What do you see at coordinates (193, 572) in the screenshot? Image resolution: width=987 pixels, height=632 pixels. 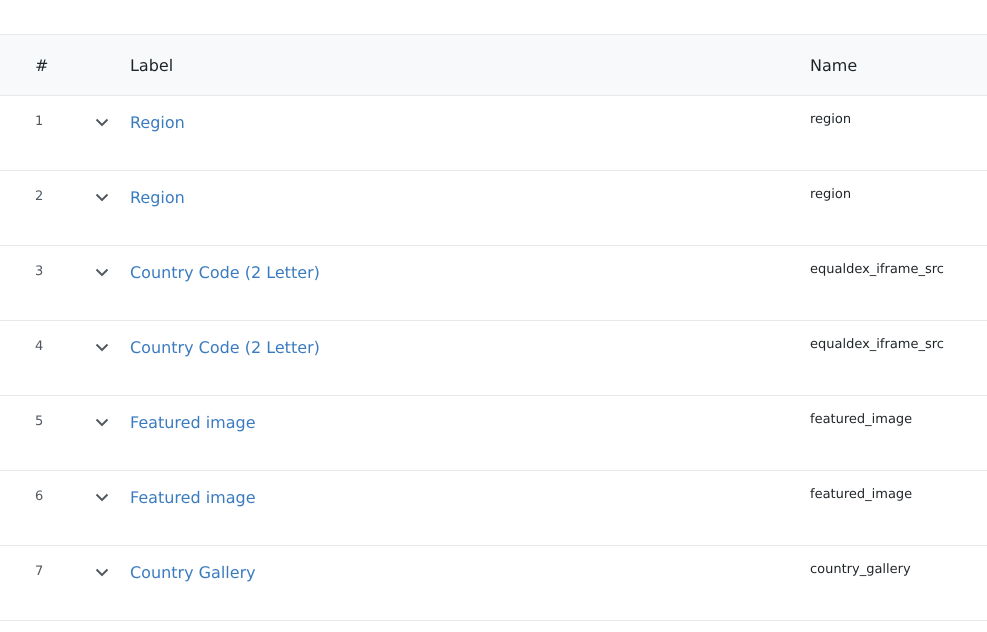 I see `field-label-link: Country Gallery` at bounding box center [193, 572].